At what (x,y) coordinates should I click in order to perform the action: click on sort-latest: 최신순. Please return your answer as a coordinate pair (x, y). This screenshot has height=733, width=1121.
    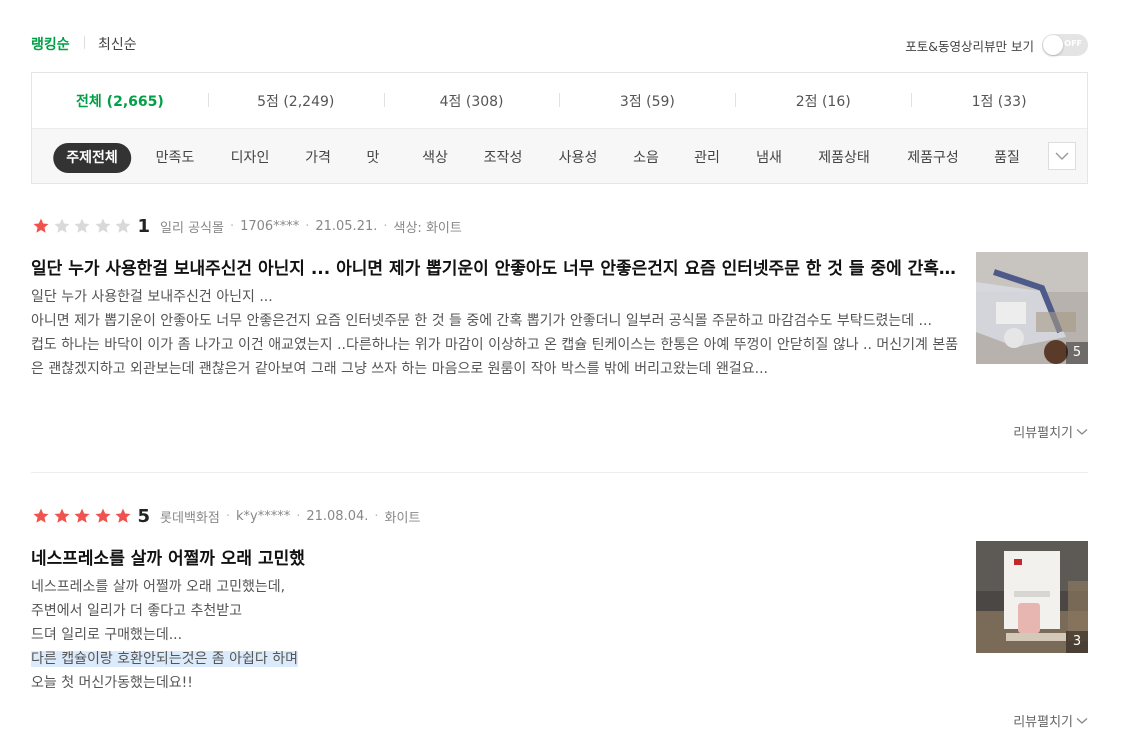
    Looking at the image, I should click on (117, 44).